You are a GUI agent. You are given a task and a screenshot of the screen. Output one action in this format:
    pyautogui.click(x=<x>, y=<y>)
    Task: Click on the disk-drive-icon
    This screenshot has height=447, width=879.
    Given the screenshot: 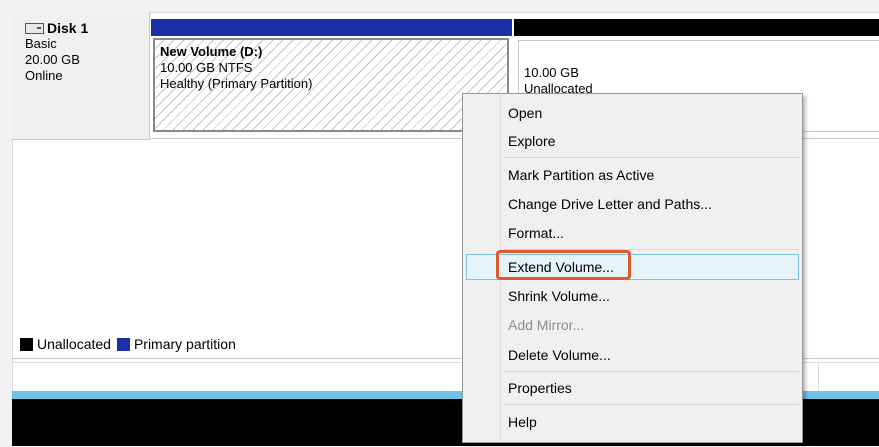 What is the action you would take?
    pyautogui.click(x=34, y=28)
    